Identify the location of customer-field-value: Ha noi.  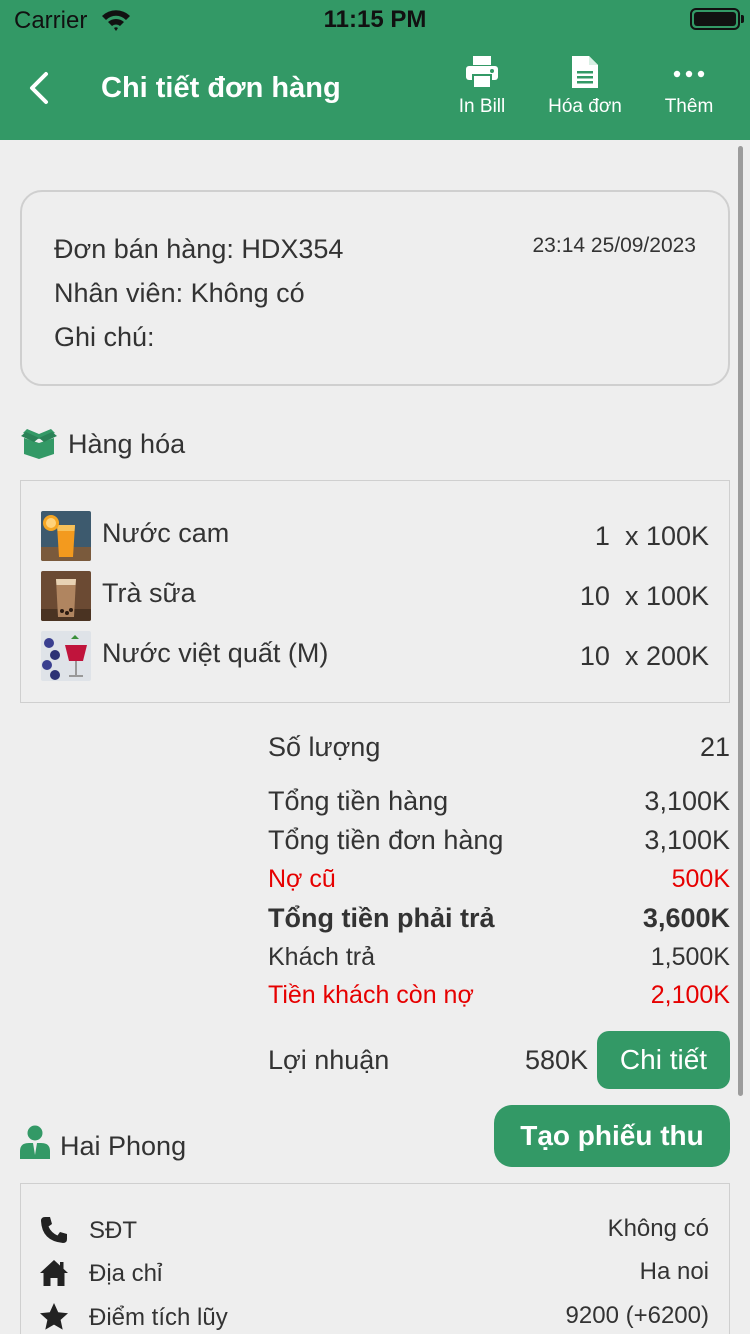
(674, 1271).